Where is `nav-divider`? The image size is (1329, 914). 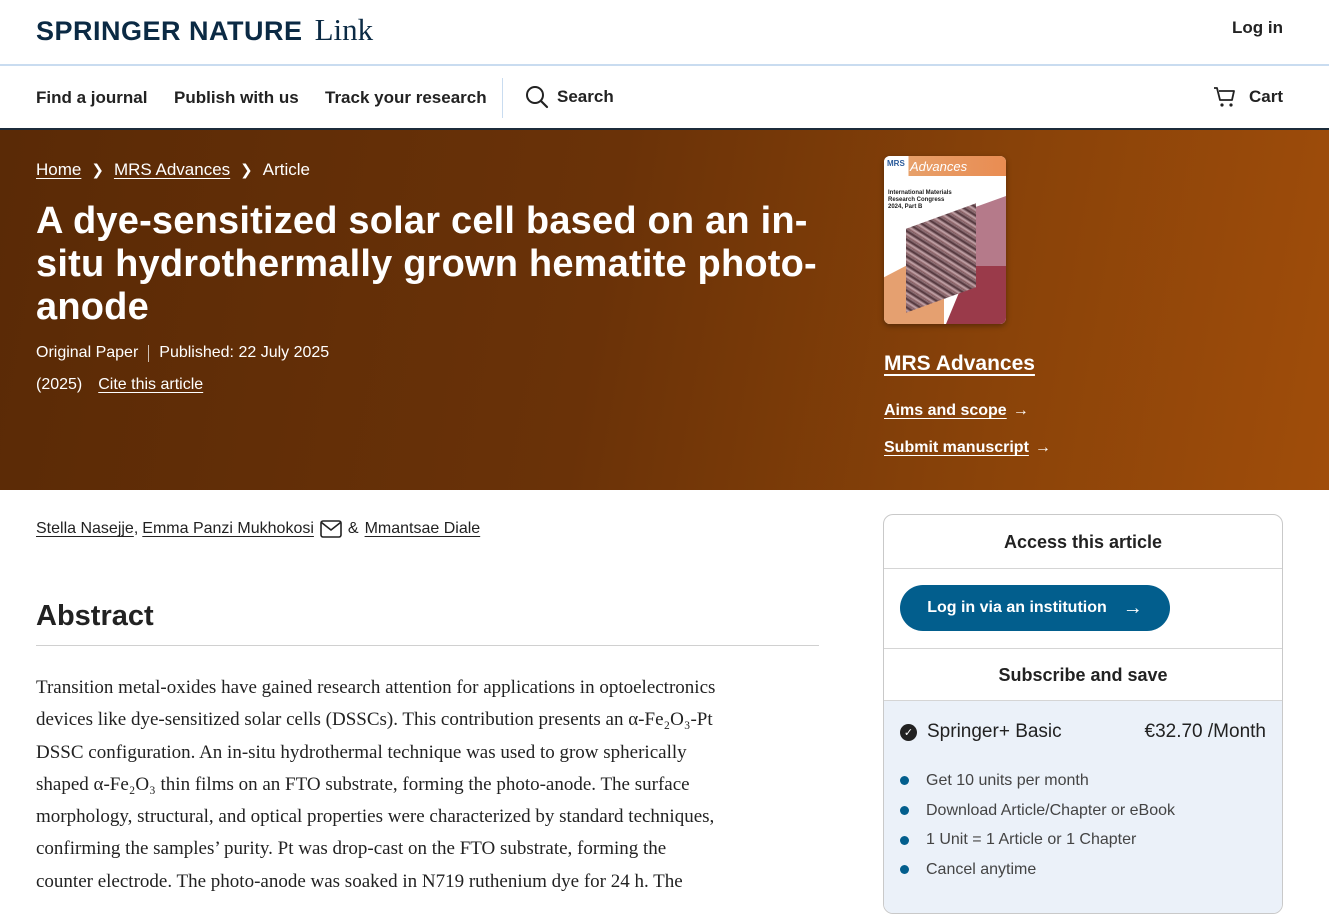
nav-divider is located at coordinates (502, 98).